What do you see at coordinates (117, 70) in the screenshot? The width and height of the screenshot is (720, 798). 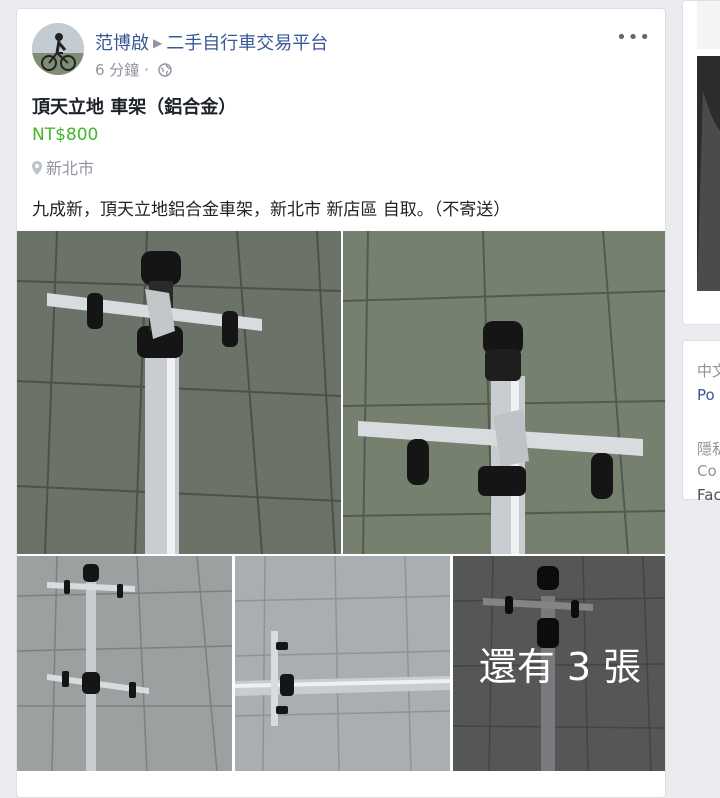 I see `post-timestamp-link: 6 分鐘` at bounding box center [117, 70].